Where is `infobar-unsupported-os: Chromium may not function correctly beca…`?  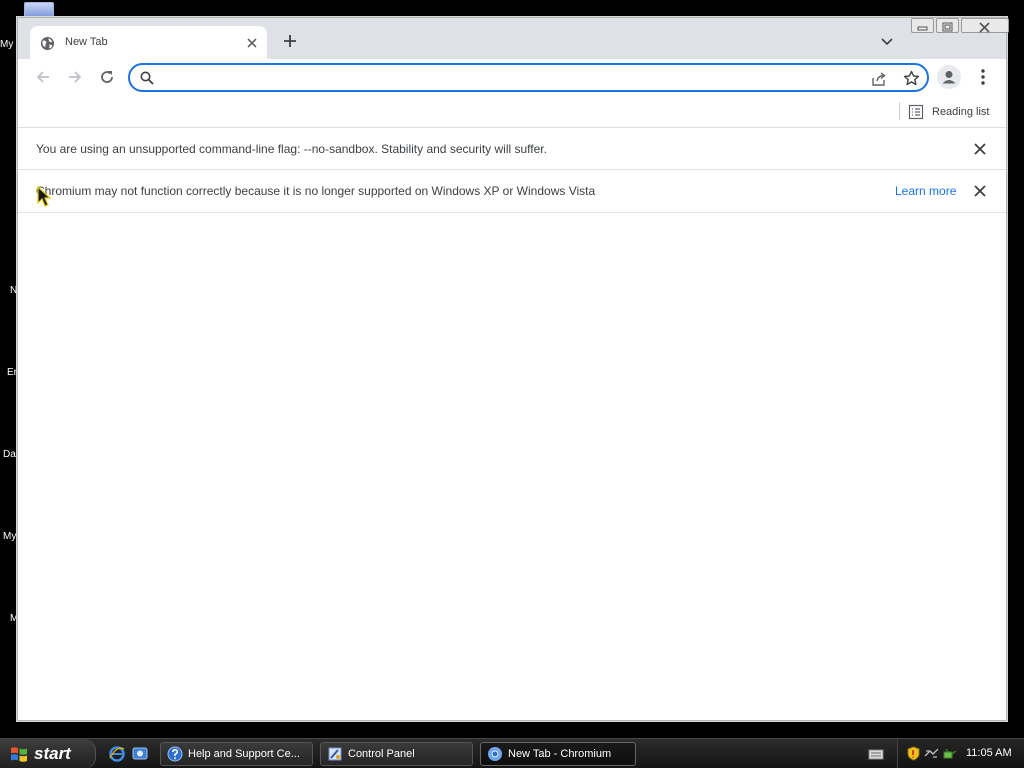
infobar-unsupported-os: Chromium may not function correctly beca… is located at coordinates (512, 191).